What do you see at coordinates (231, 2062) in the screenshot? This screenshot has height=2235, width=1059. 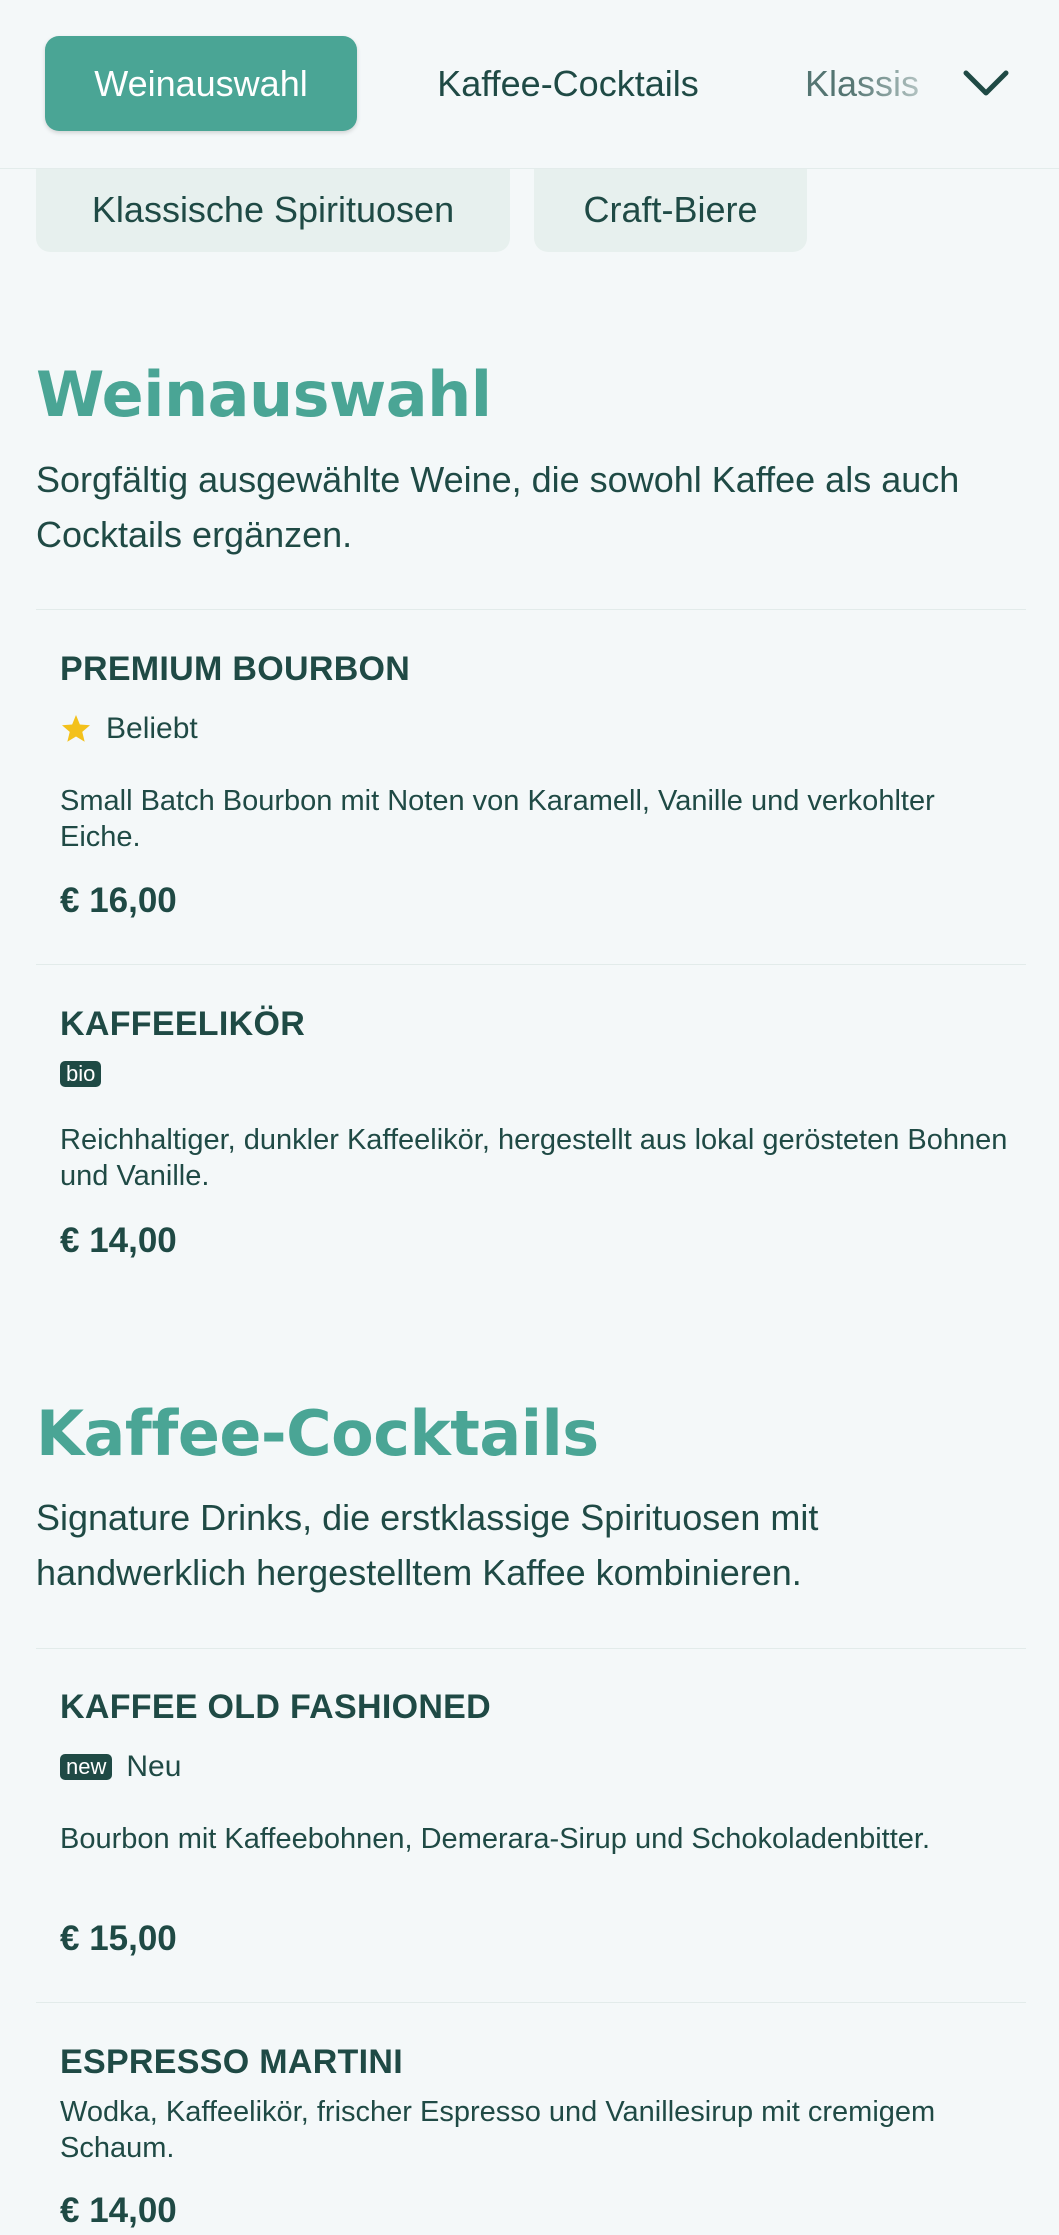 I see `item-name: ESPRESSO MARTINI` at bounding box center [231, 2062].